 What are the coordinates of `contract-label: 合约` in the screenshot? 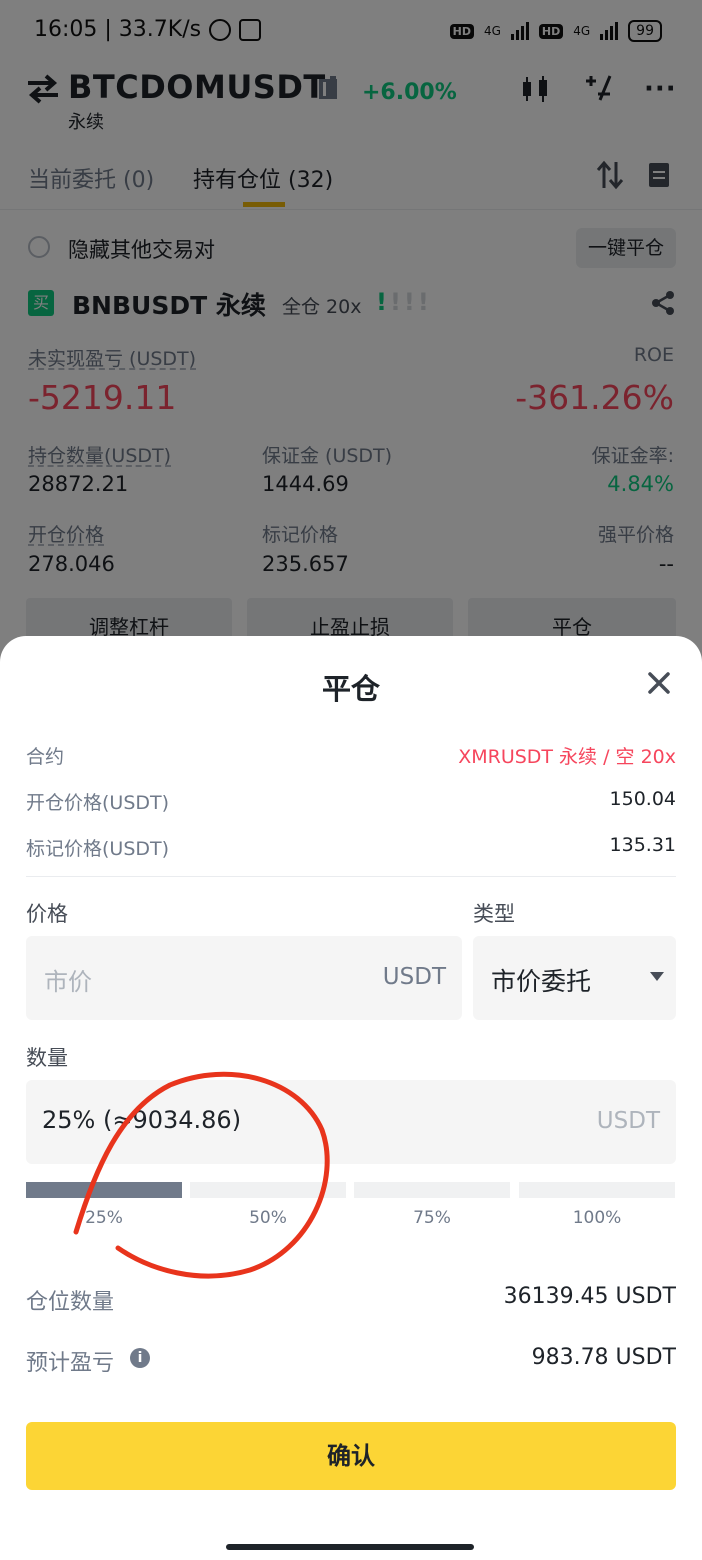 It's located at (45, 757).